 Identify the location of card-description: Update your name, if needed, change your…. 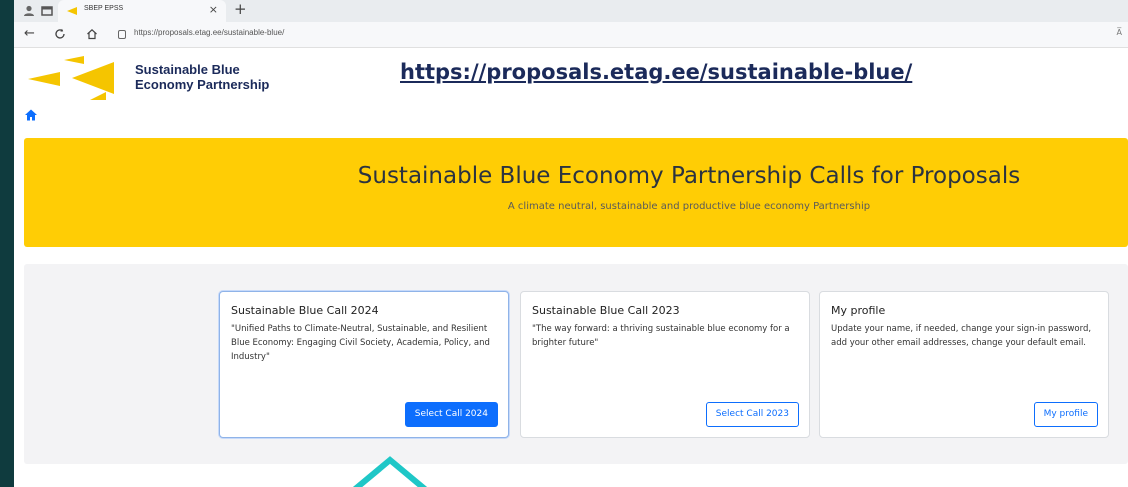
(961, 336).